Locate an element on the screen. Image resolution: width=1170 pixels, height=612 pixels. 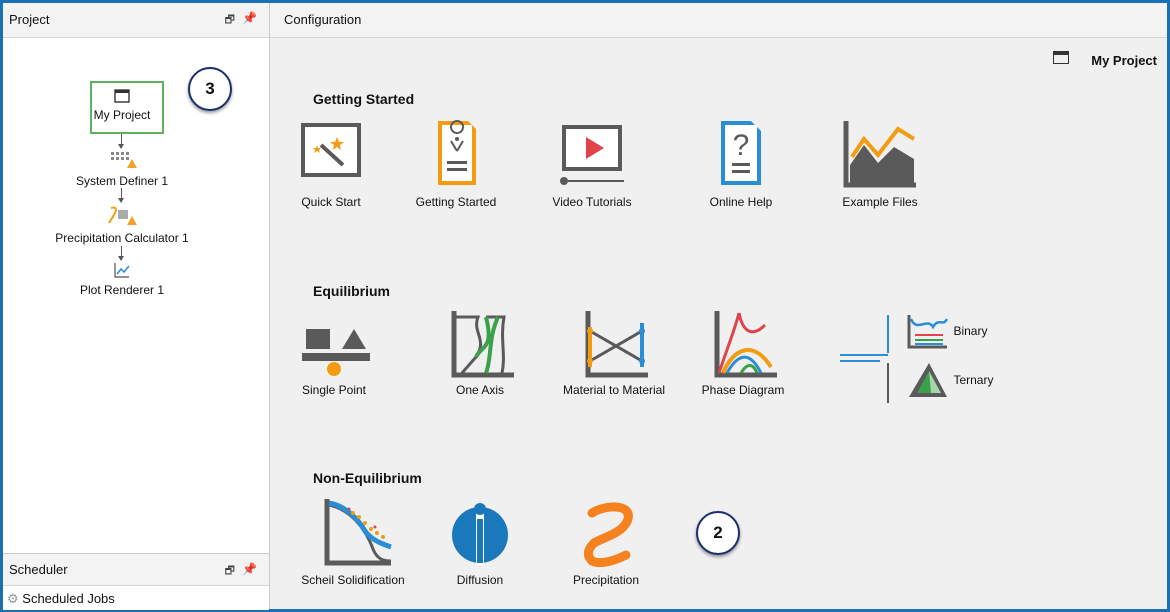
section-title-getting-started: Getting Started is located at coordinates (364, 99).